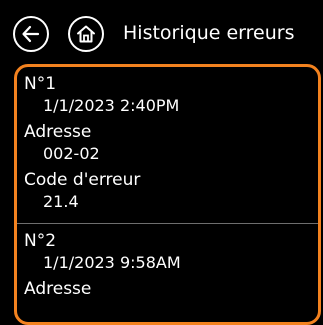  What do you see at coordinates (82, 180) in the screenshot?
I see `error-code-label: Code d'erreur` at bounding box center [82, 180].